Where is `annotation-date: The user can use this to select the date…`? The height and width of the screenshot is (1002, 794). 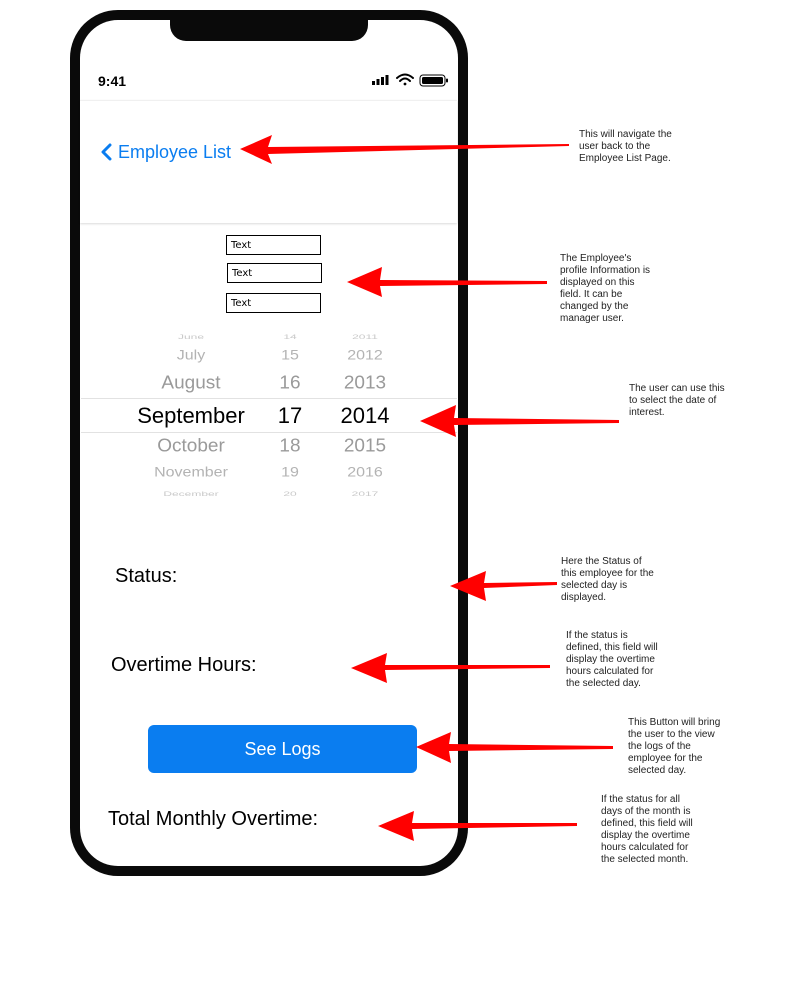
annotation-date: The user can use this to select the date… is located at coordinates (677, 400).